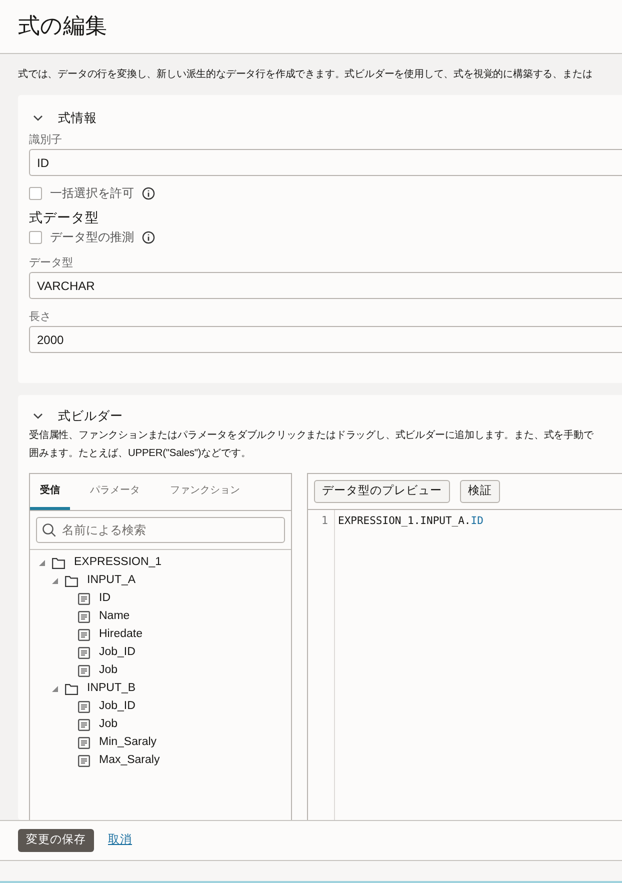 This screenshot has height=883, width=622. Describe the element at coordinates (46, 140) in the screenshot. I see `field-label: 識別子` at that location.